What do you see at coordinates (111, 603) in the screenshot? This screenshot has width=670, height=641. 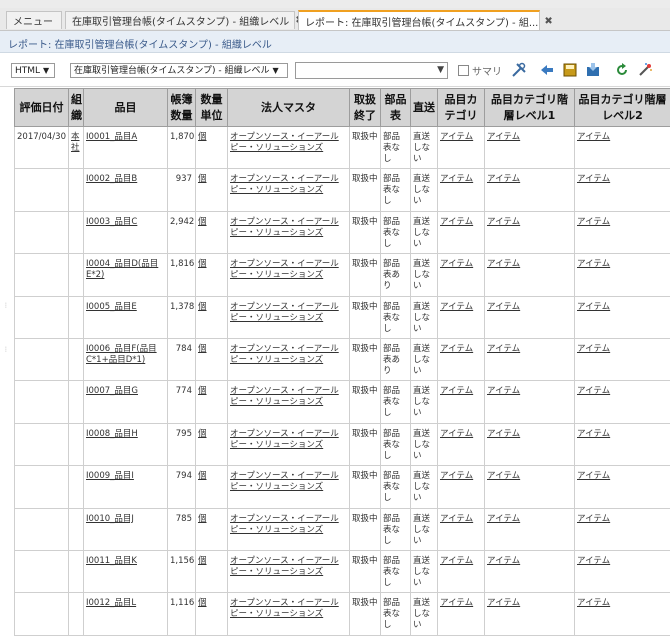 I see `item-link-text: I0012_品目L` at bounding box center [111, 603].